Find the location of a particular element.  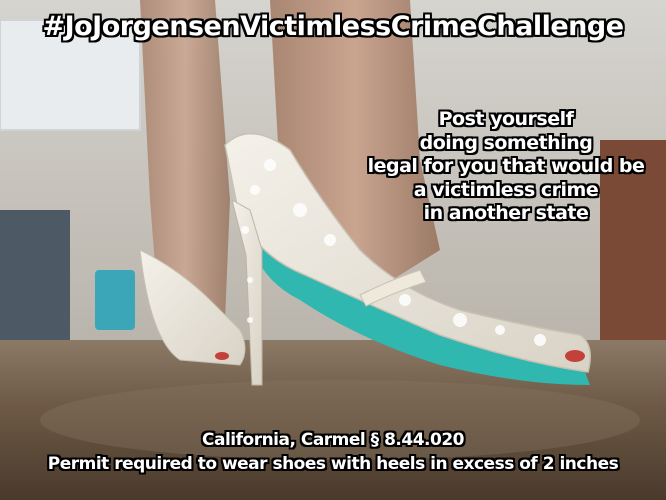

toe-polish is located at coordinates (575, 356).